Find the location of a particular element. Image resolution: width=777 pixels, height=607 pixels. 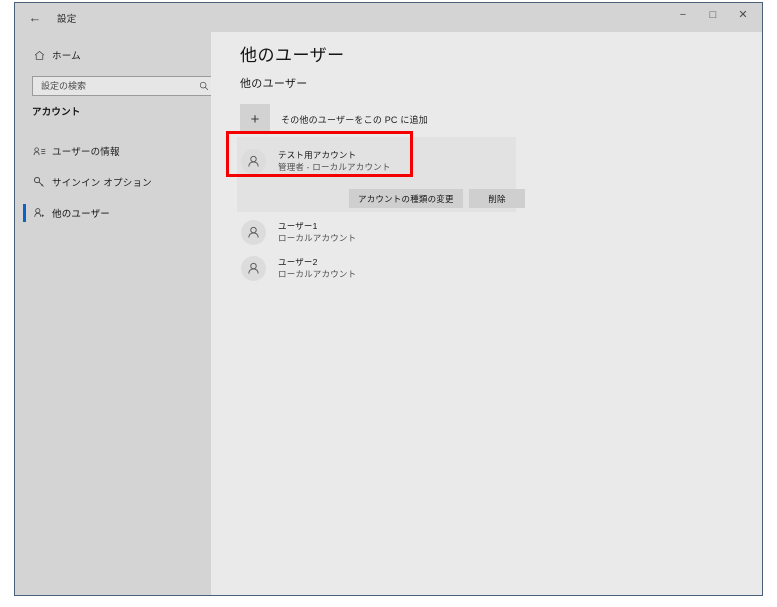

title-bar: ← 設定 − □ ✕ is located at coordinates (388, 17).